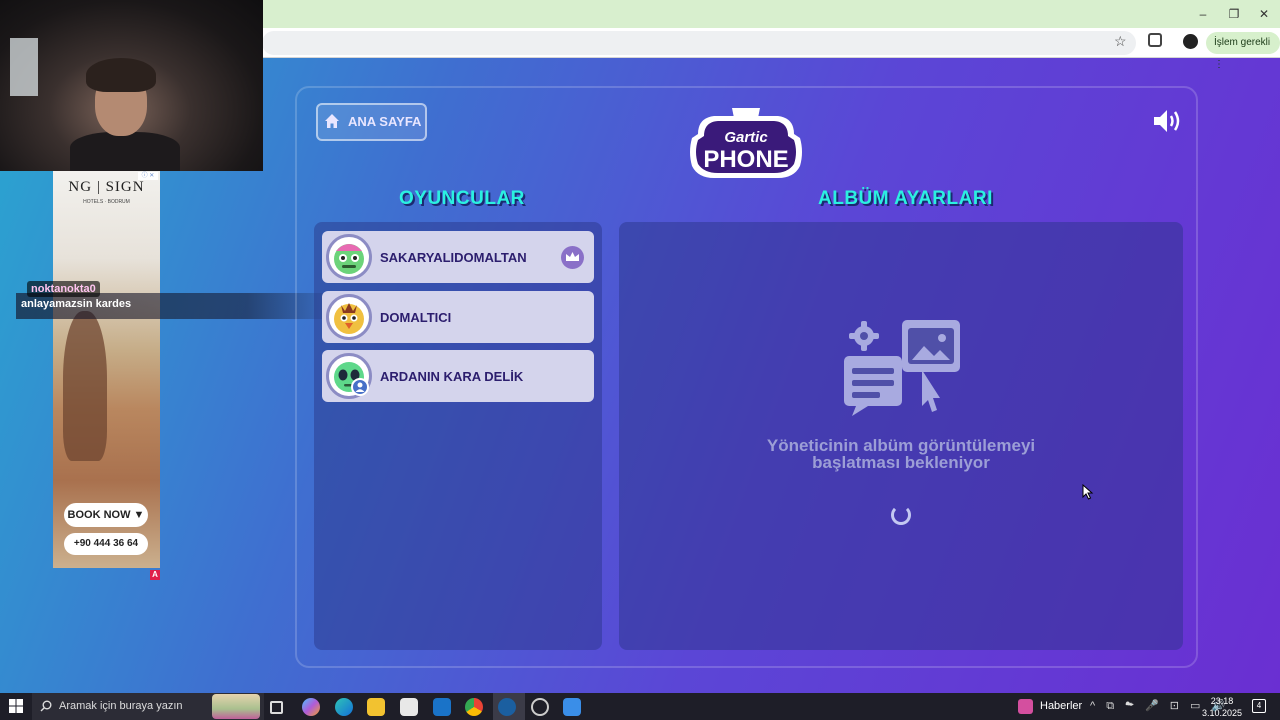  Describe the element at coordinates (106, 544) in the screenshot. I see `ad-phone-button: +90 444 36 64` at that location.